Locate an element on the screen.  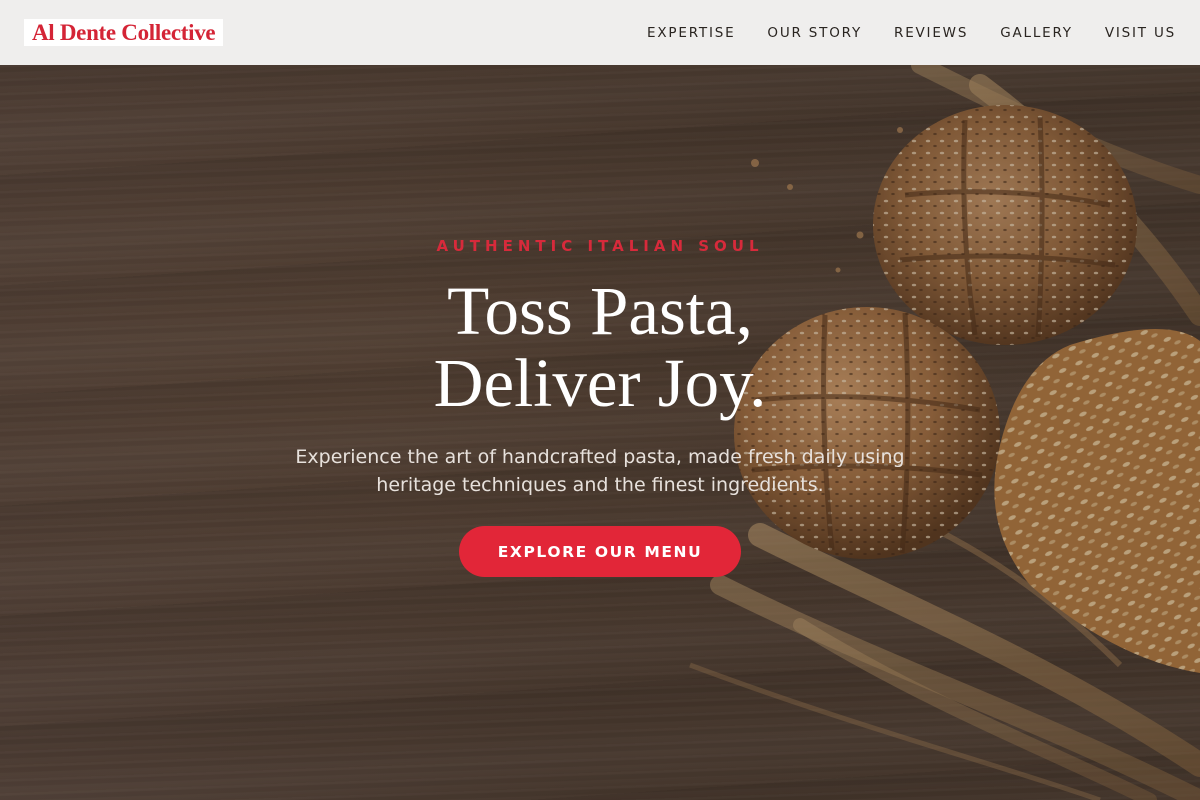
hero-headline-line-1: Toss Pasta, is located at coordinates (600, 311).